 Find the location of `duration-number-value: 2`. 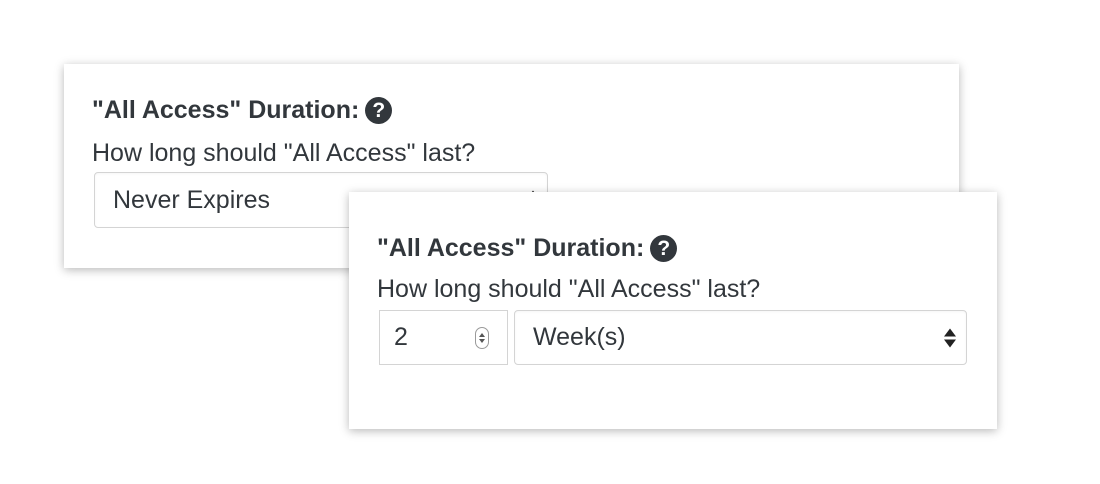

duration-number-value: 2 is located at coordinates (401, 337).